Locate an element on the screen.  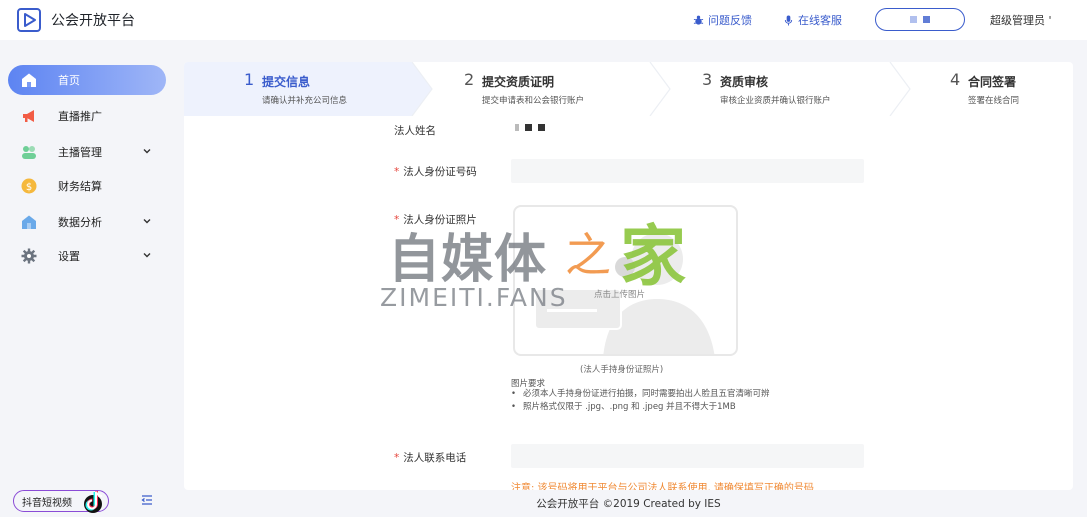
microphone-icon is located at coordinates (788, 20).